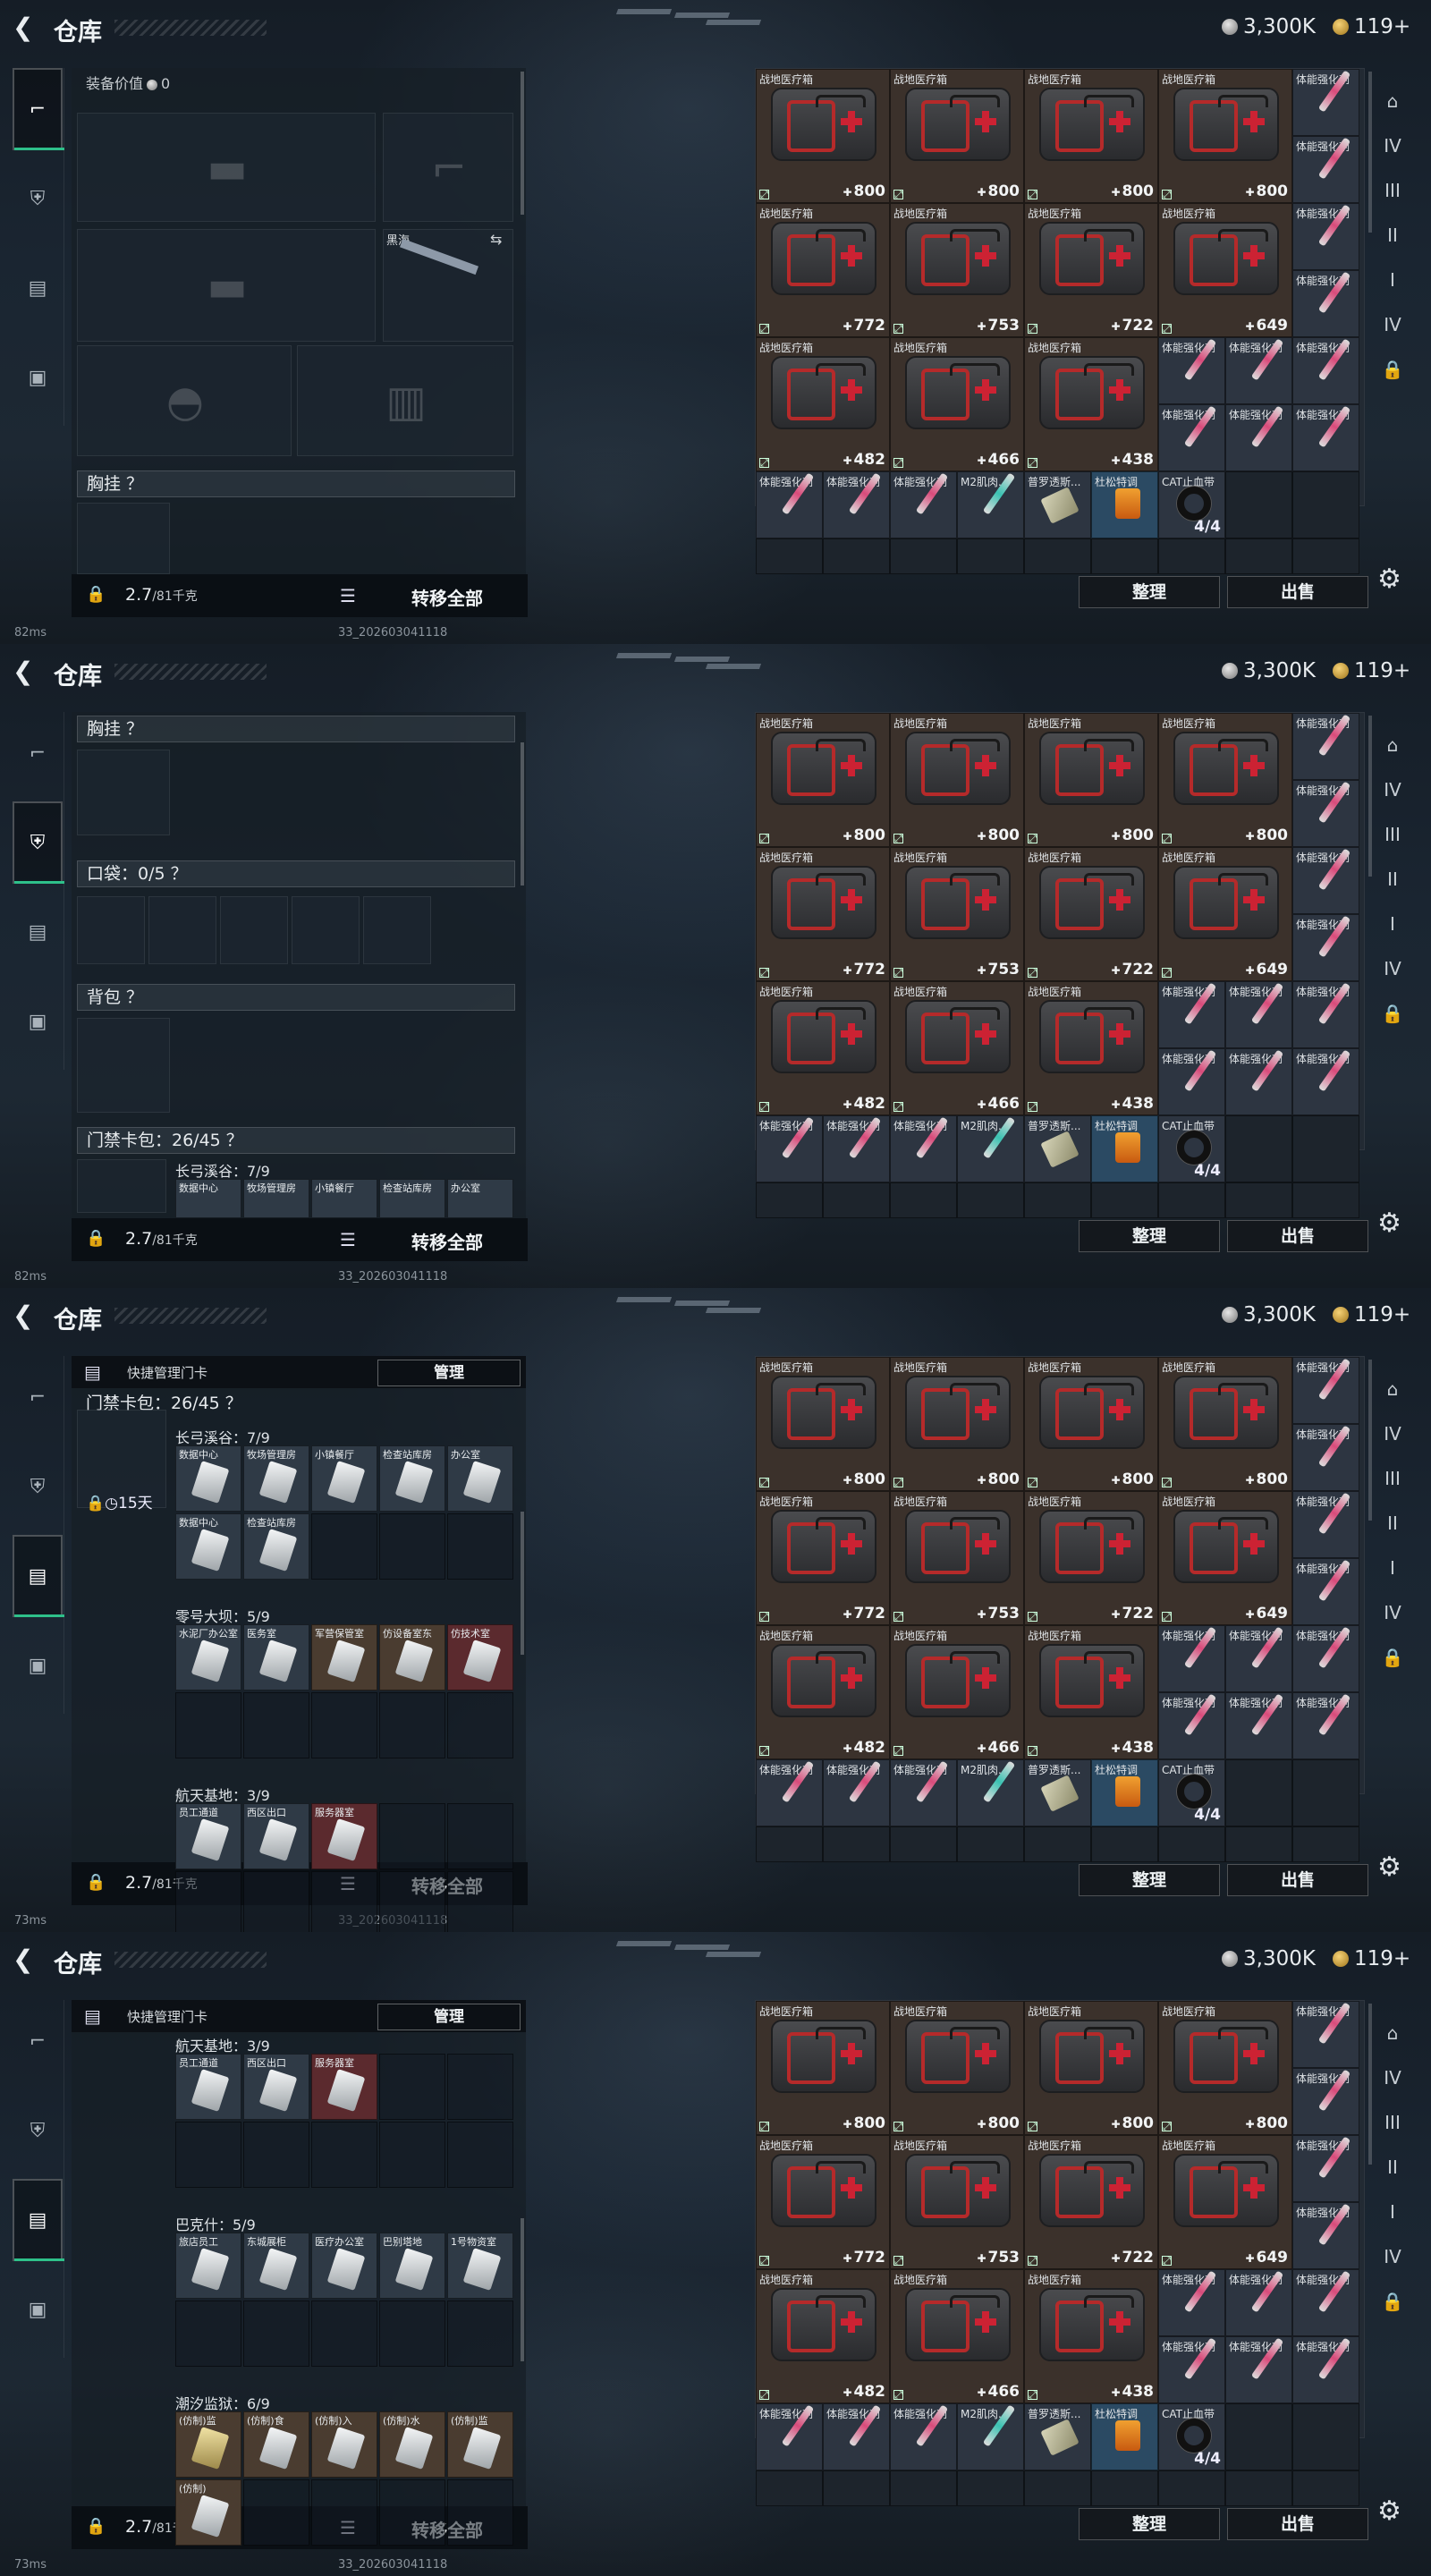 The width and height of the screenshot is (1431, 2576). What do you see at coordinates (344, 2266) in the screenshot?
I see `keycard: 医疗办公室` at bounding box center [344, 2266].